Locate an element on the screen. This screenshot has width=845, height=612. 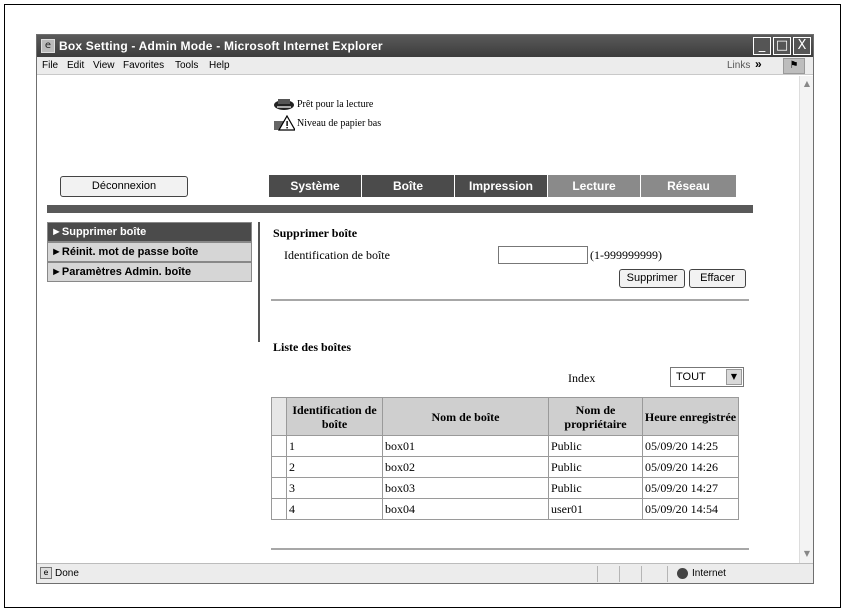
maximize-button: □ is located at coordinates (782, 46).